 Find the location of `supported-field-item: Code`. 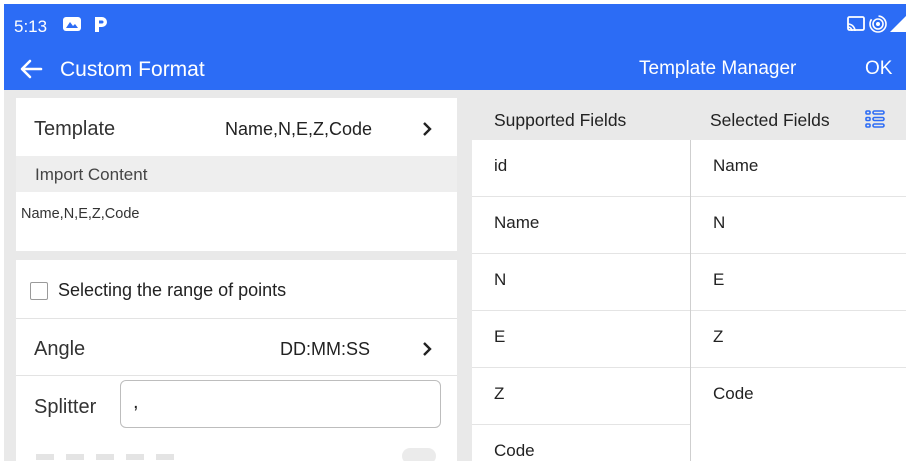

supported-field-item: Code is located at coordinates (581, 443).